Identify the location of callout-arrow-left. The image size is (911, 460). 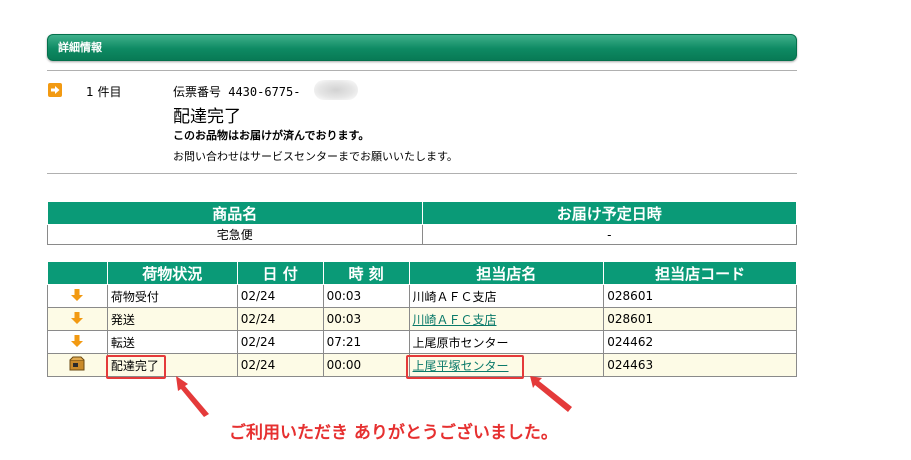
(192, 396).